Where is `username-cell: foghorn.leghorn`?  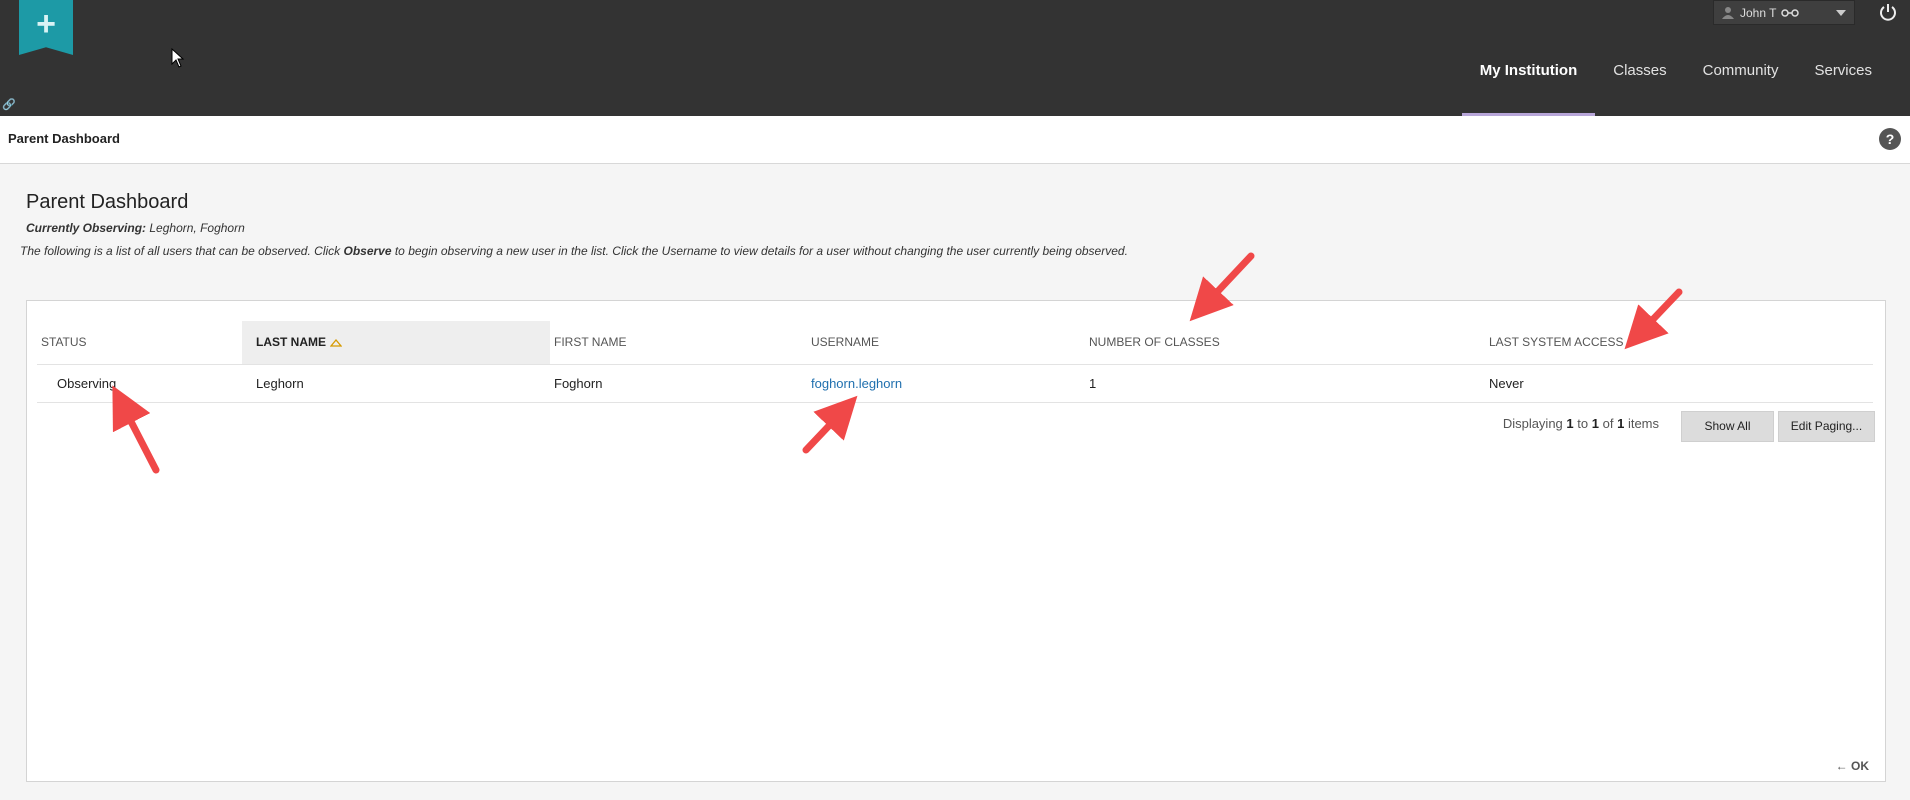 username-cell: foghorn.leghorn is located at coordinates (946, 383).